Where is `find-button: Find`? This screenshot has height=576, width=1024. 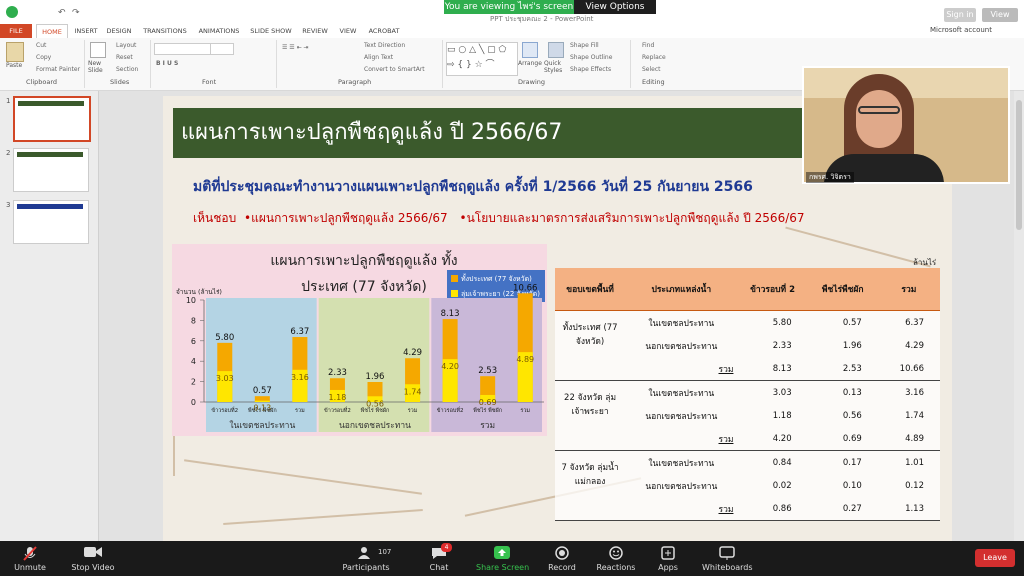 find-button: Find is located at coordinates (648, 45).